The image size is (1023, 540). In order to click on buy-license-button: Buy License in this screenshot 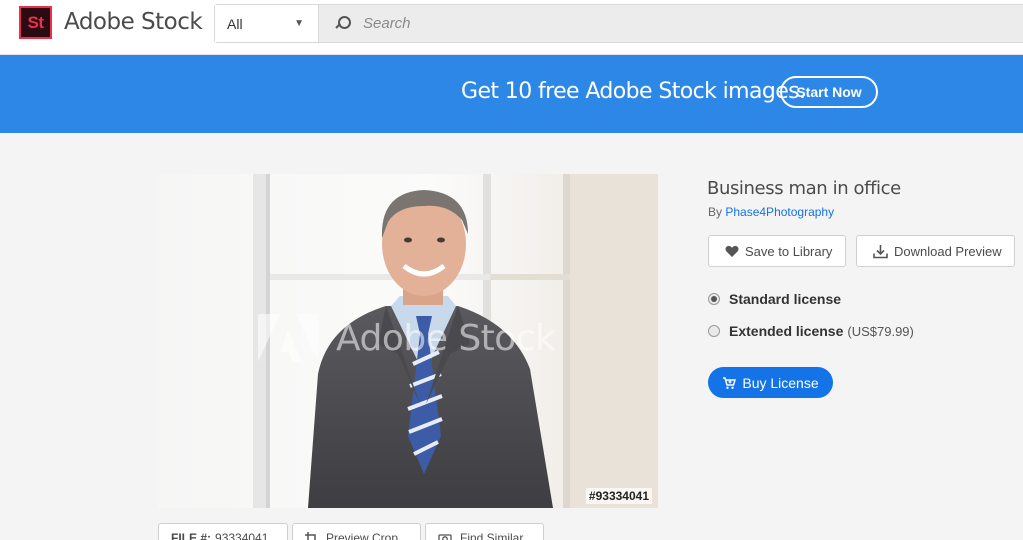, I will do `click(770, 382)`.